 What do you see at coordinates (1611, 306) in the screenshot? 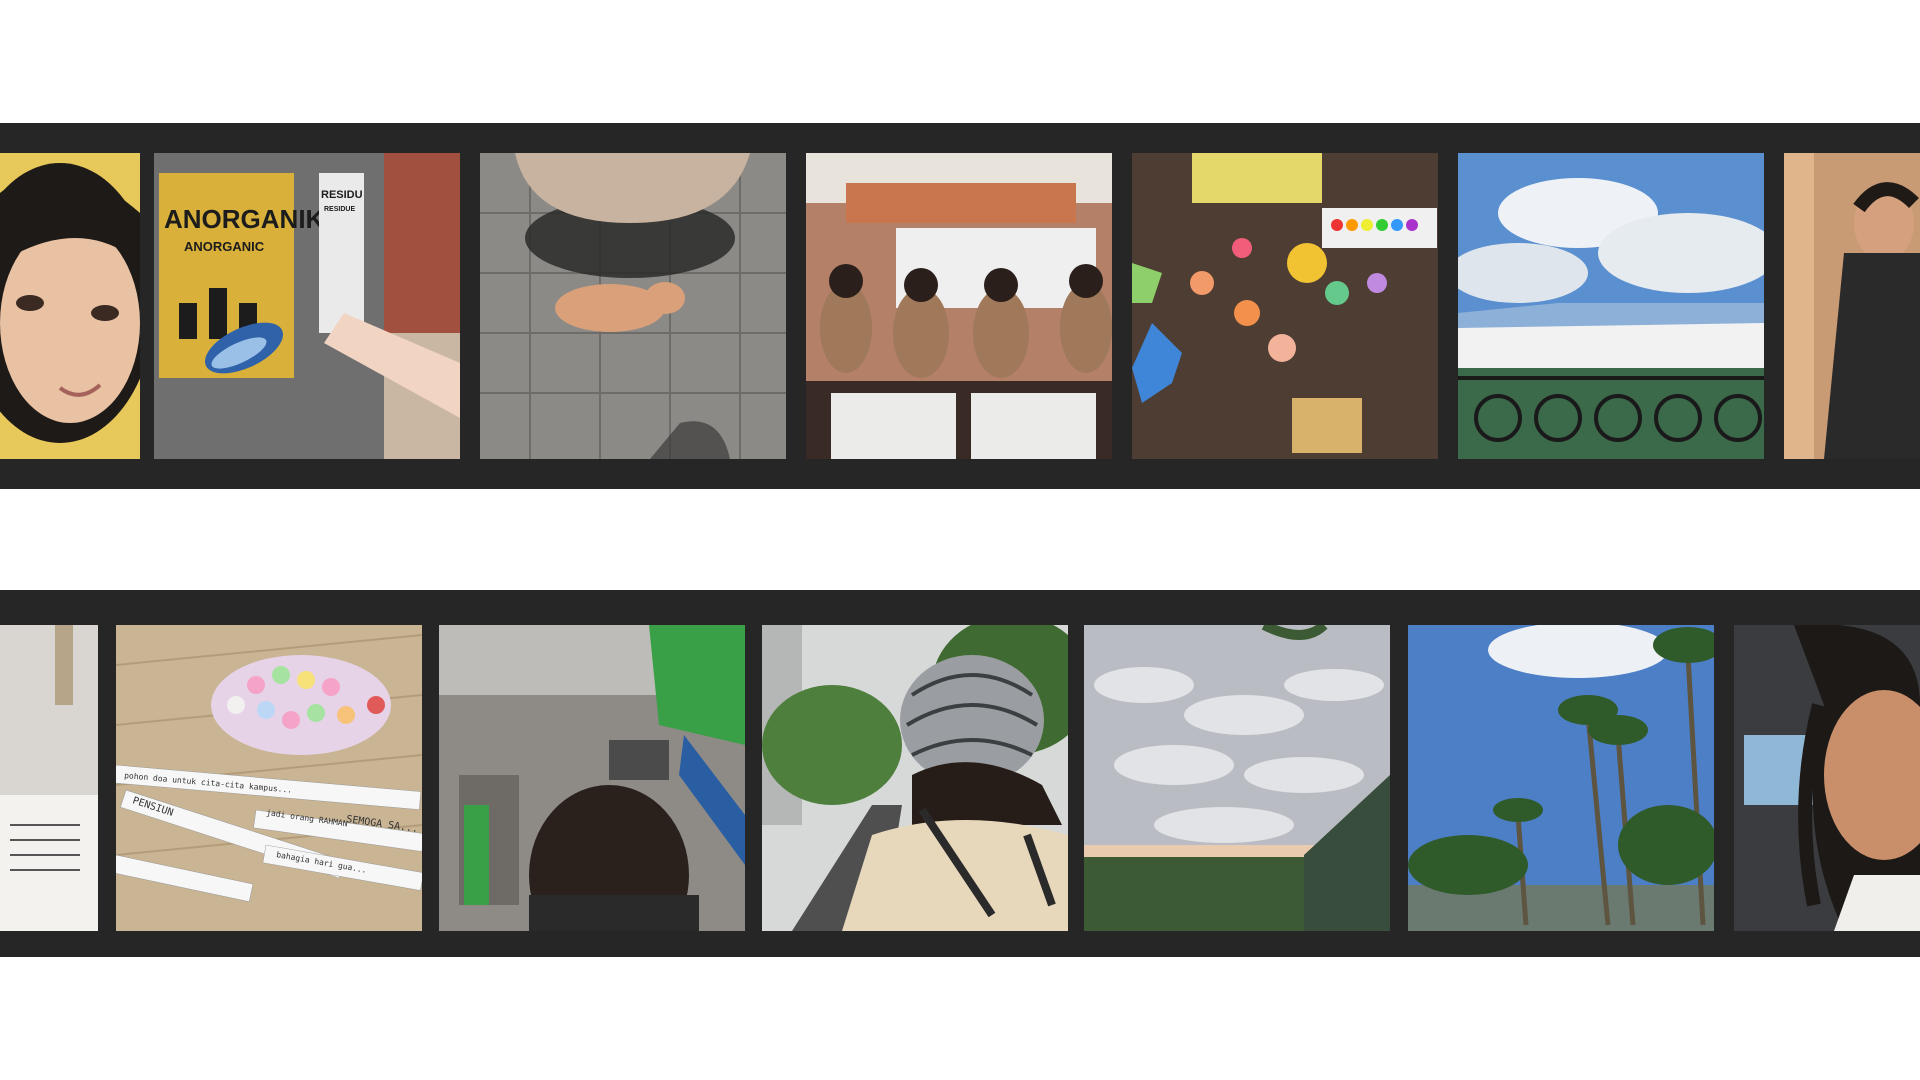
I see `photo-school-building` at bounding box center [1611, 306].